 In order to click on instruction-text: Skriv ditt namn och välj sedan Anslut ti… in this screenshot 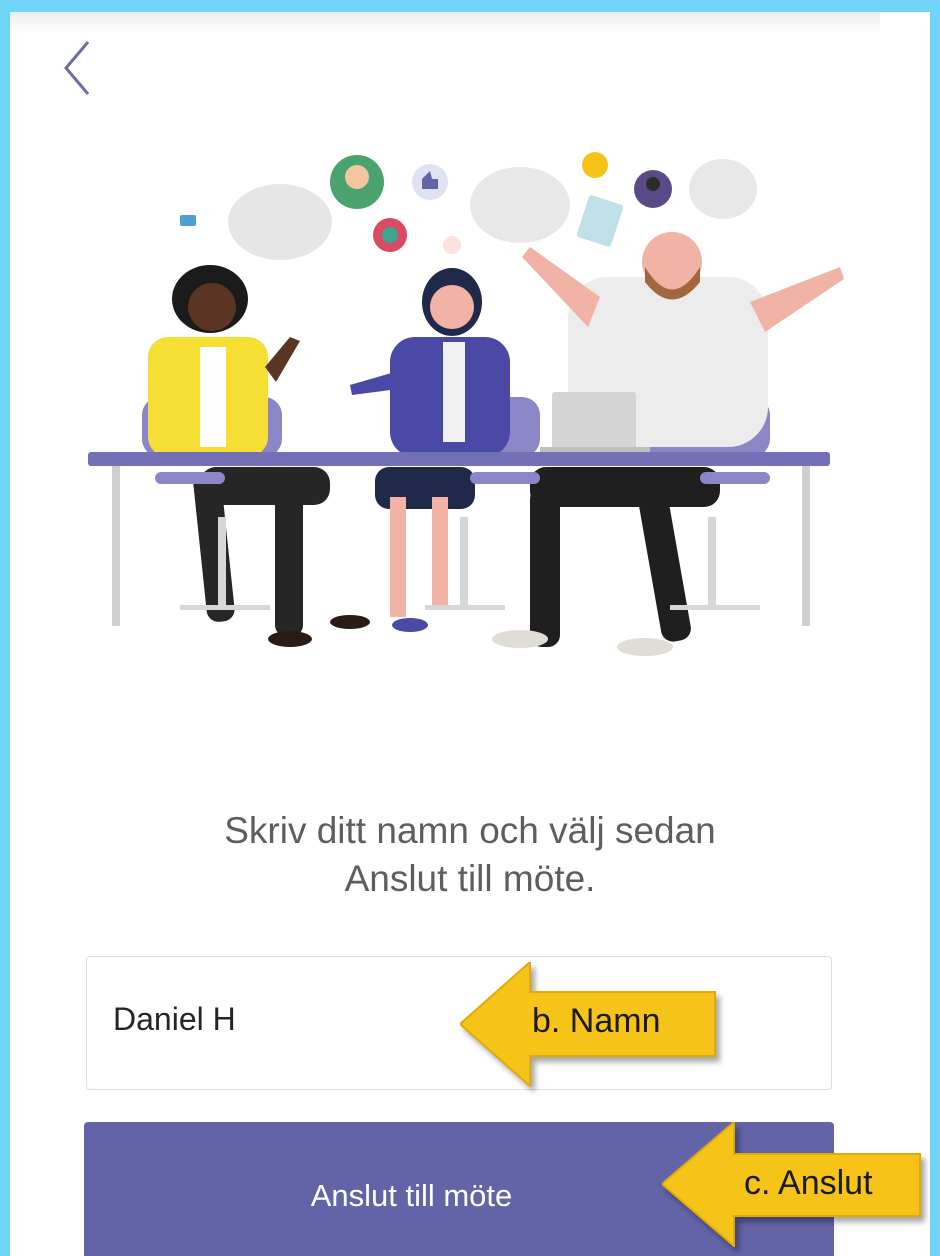, I will do `click(470, 855)`.